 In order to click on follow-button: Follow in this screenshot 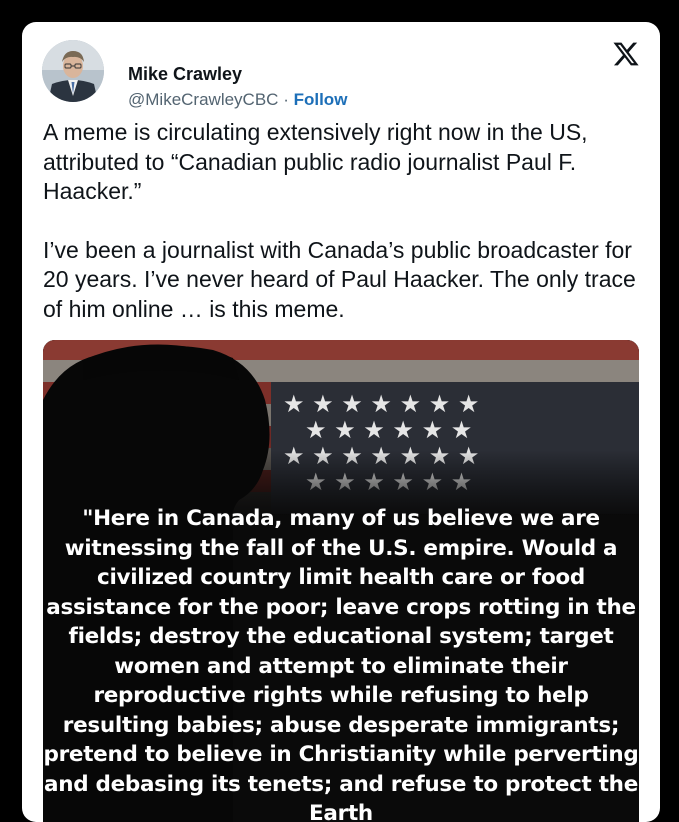, I will do `click(321, 99)`.